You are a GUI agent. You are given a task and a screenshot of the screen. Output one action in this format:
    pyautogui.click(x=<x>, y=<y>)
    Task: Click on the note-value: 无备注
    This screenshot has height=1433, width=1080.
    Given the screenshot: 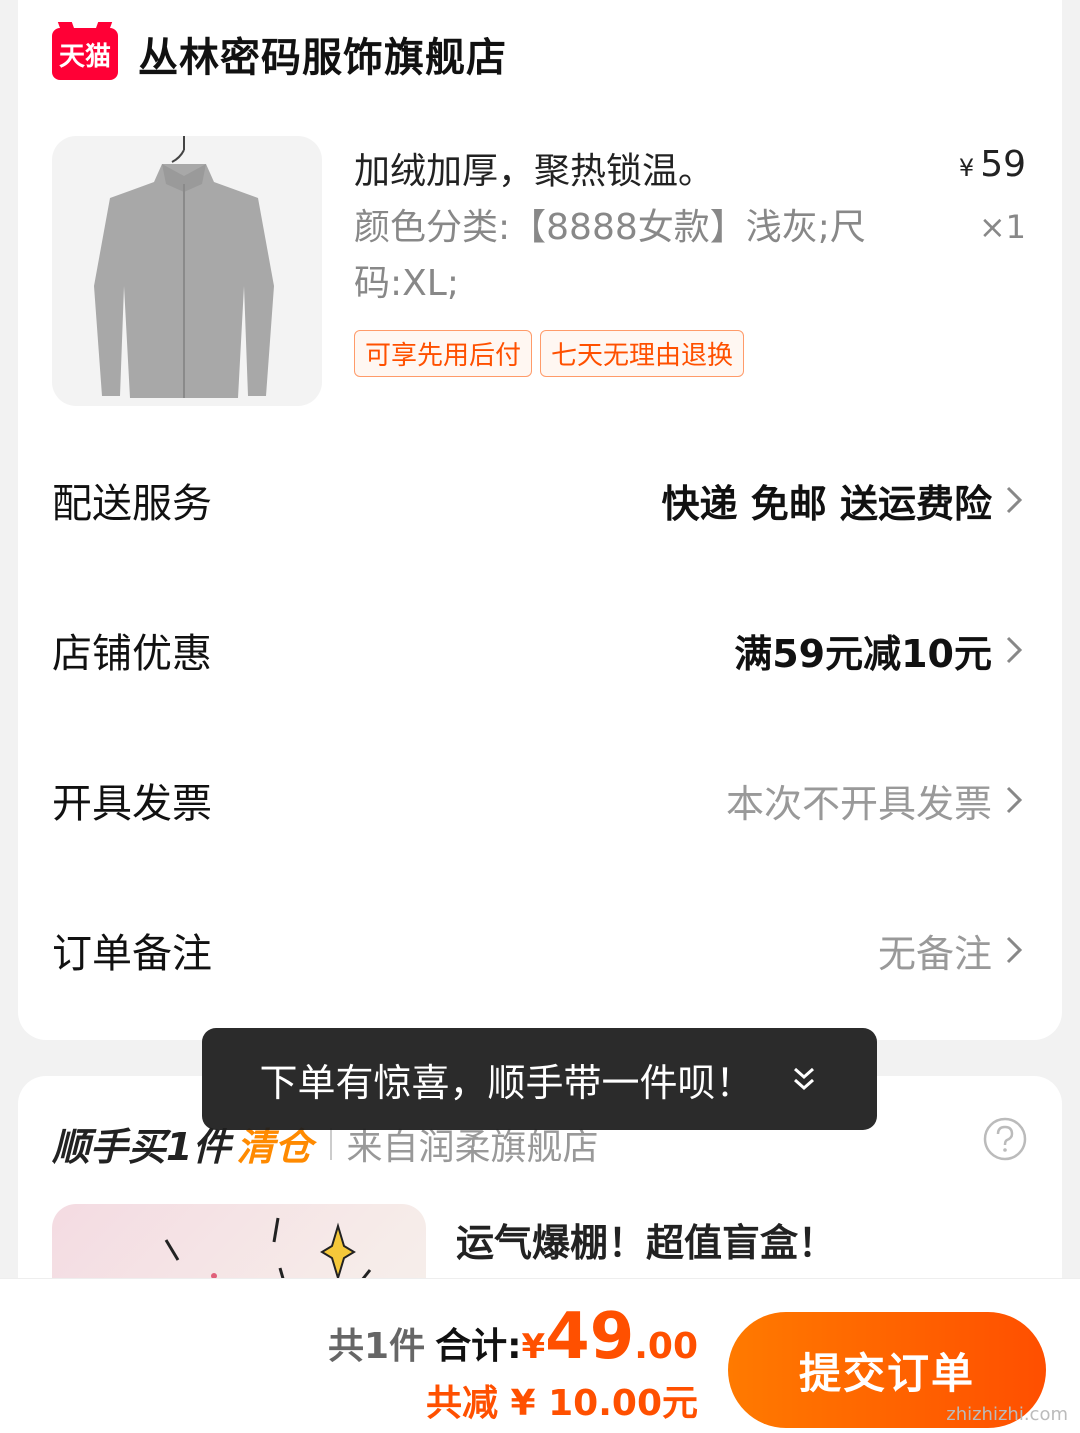 What is the action you would take?
    pyautogui.click(x=953, y=950)
    